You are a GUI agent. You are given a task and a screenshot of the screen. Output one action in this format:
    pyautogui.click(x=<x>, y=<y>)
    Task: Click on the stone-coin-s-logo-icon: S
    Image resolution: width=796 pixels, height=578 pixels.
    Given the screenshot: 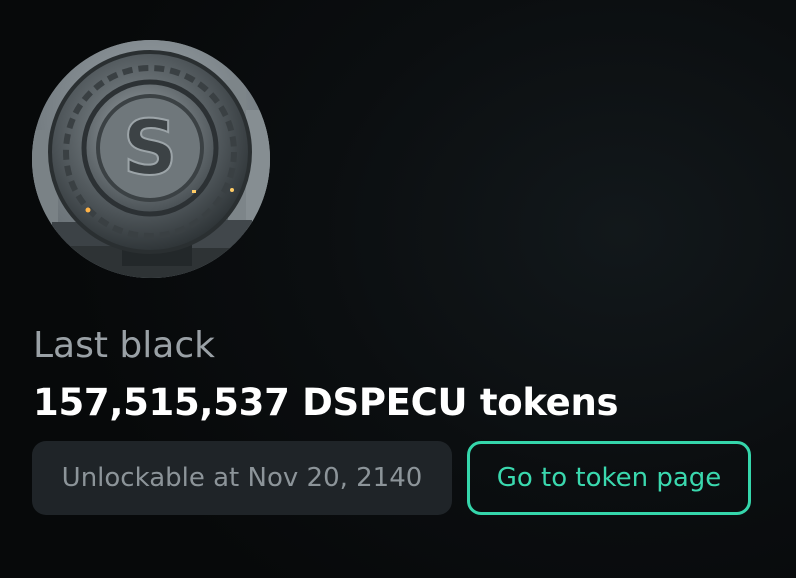 What is the action you would take?
    pyautogui.click(x=151, y=159)
    